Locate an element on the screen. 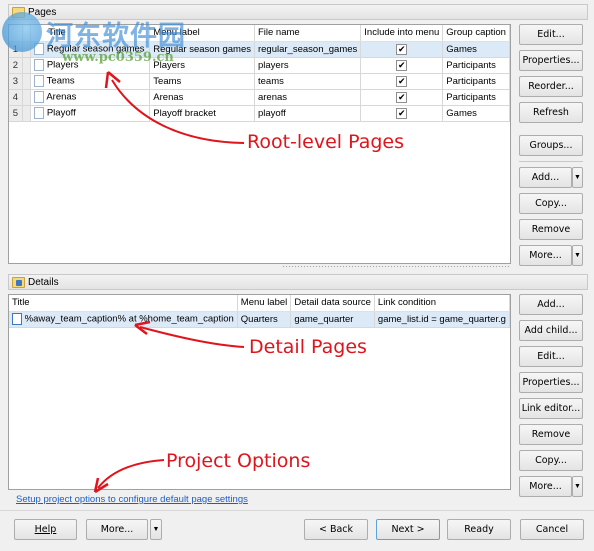  annotation-root-level-pages: Root-level Pages is located at coordinates (326, 142).